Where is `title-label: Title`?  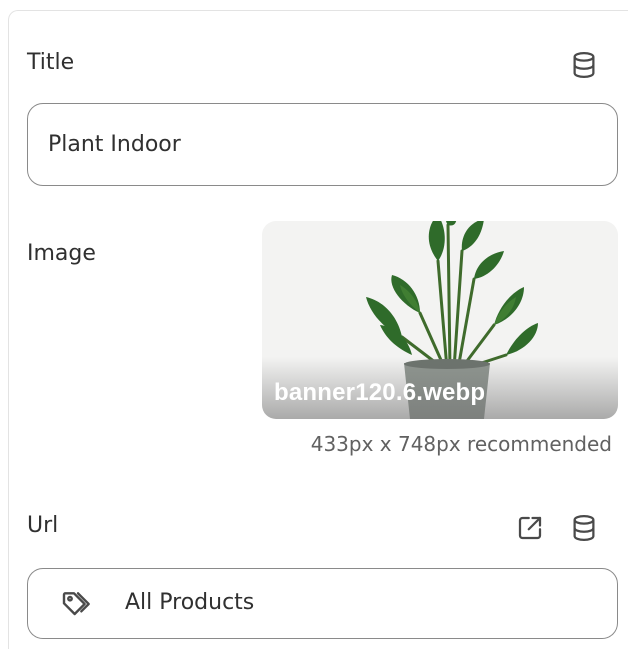
title-label: Title is located at coordinates (51, 62).